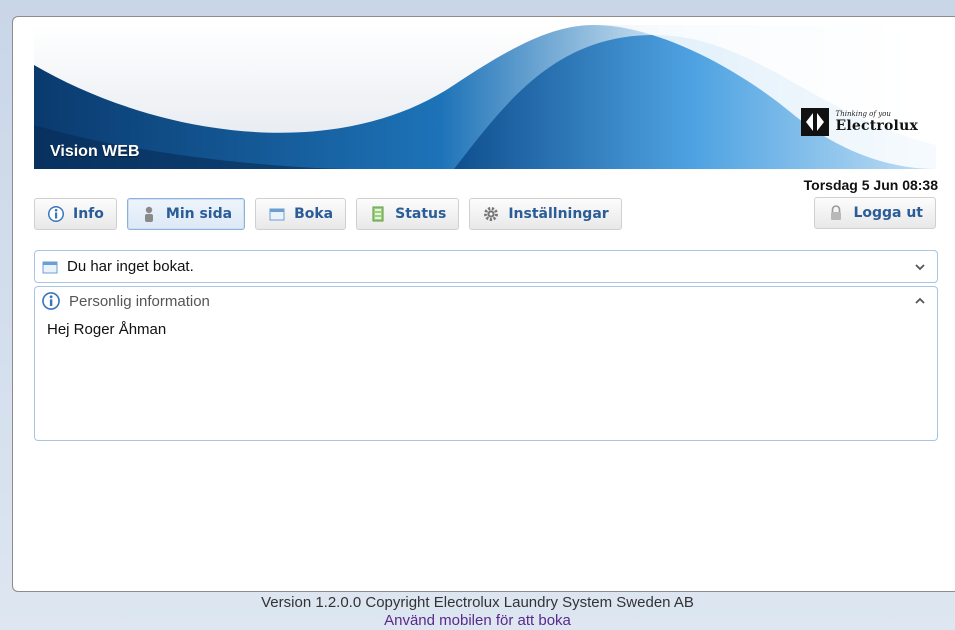  Describe the element at coordinates (486, 266) in the screenshot. I see `booking-panel: Du har inget bokat.` at that location.